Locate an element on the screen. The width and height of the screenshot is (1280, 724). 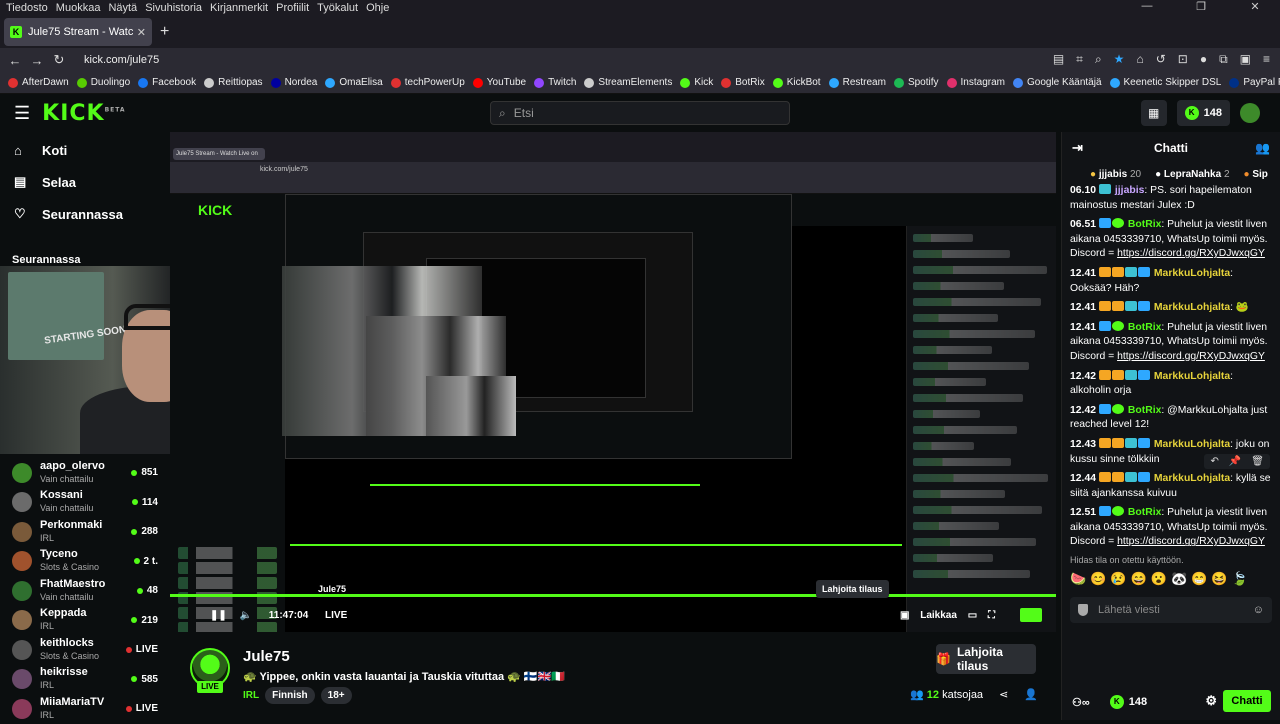
addon-icon: ▣ is located at coordinates (1245, 59).